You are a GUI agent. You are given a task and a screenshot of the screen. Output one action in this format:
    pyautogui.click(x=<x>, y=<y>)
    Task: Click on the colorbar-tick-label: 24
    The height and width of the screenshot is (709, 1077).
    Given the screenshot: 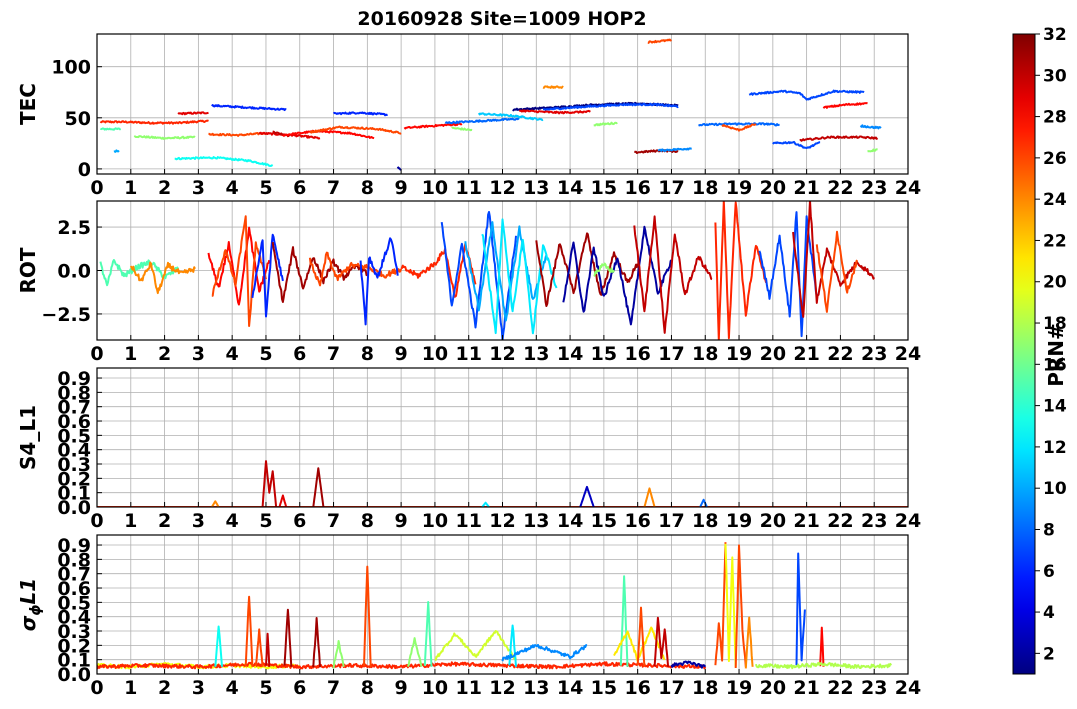 What is the action you would take?
    pyautogui.click(x=1055, y=200)
    